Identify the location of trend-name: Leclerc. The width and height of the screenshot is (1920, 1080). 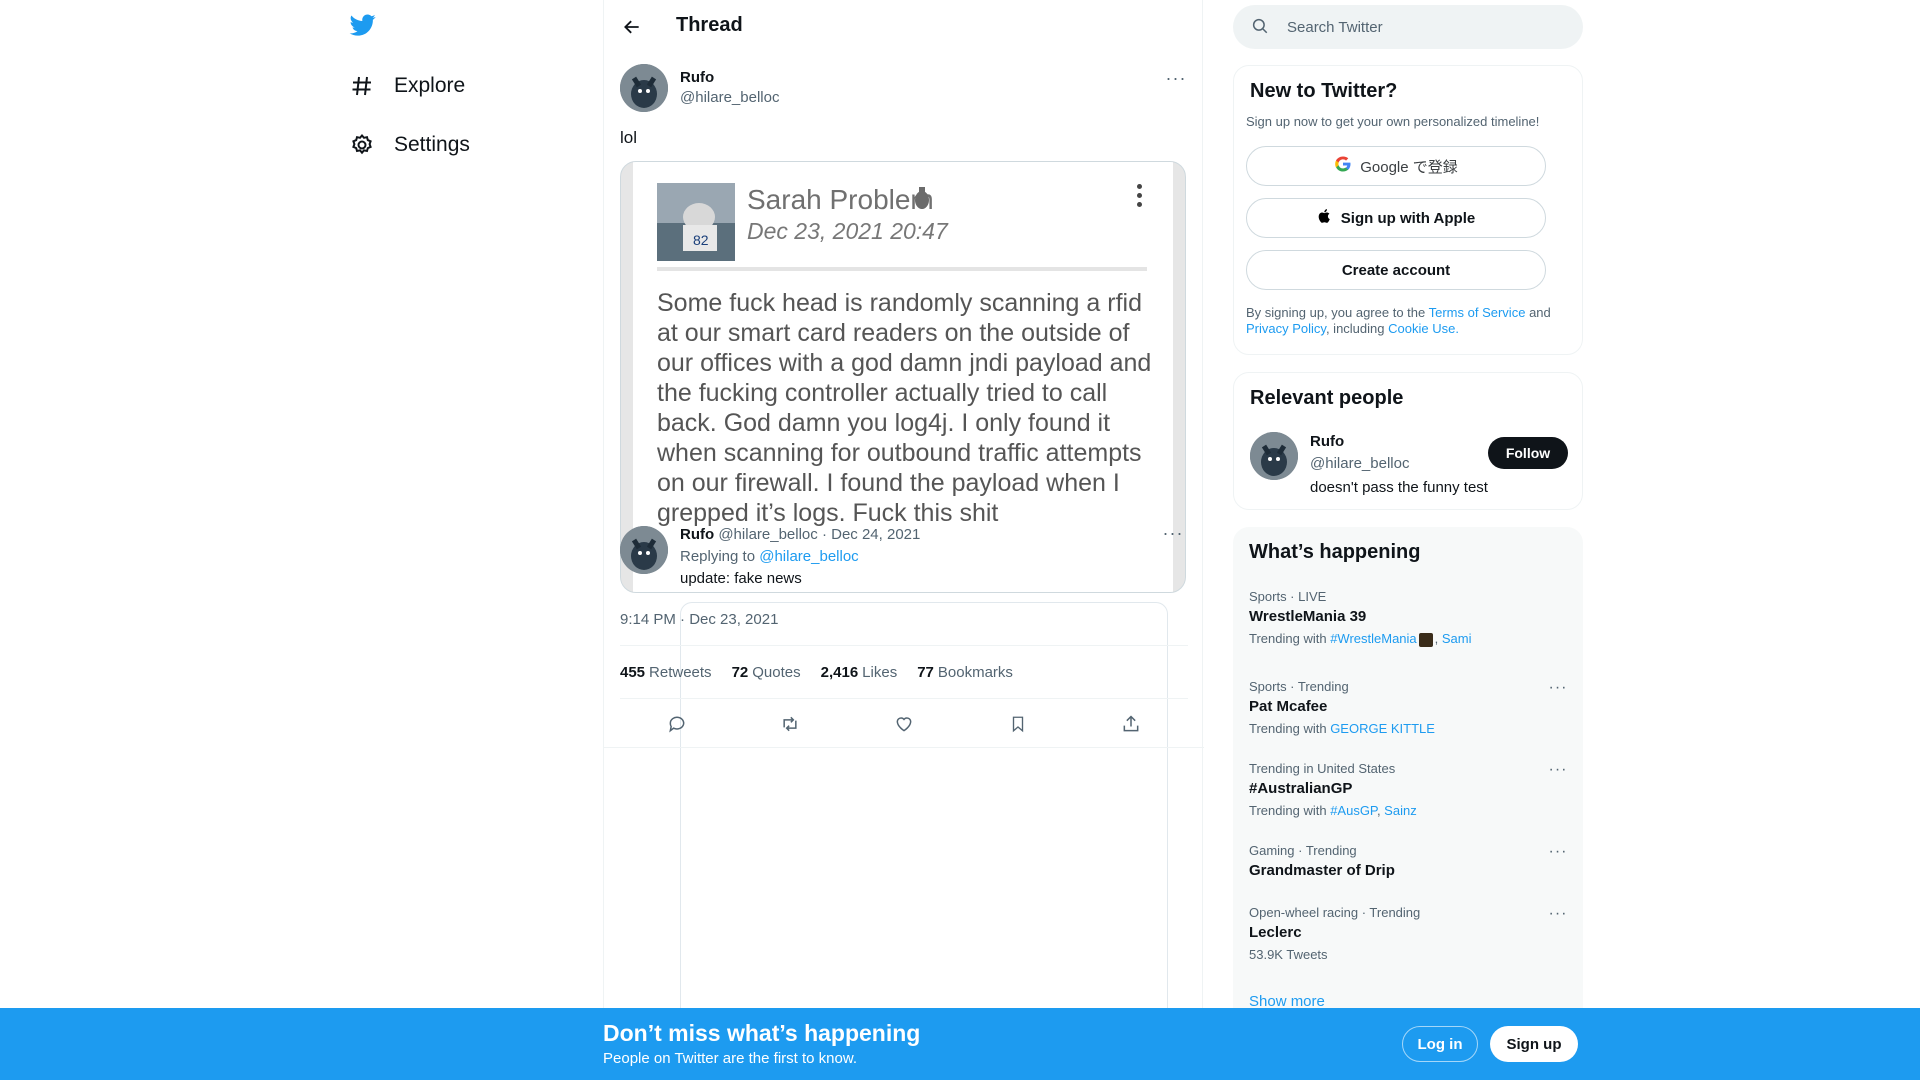
(1275, 932).